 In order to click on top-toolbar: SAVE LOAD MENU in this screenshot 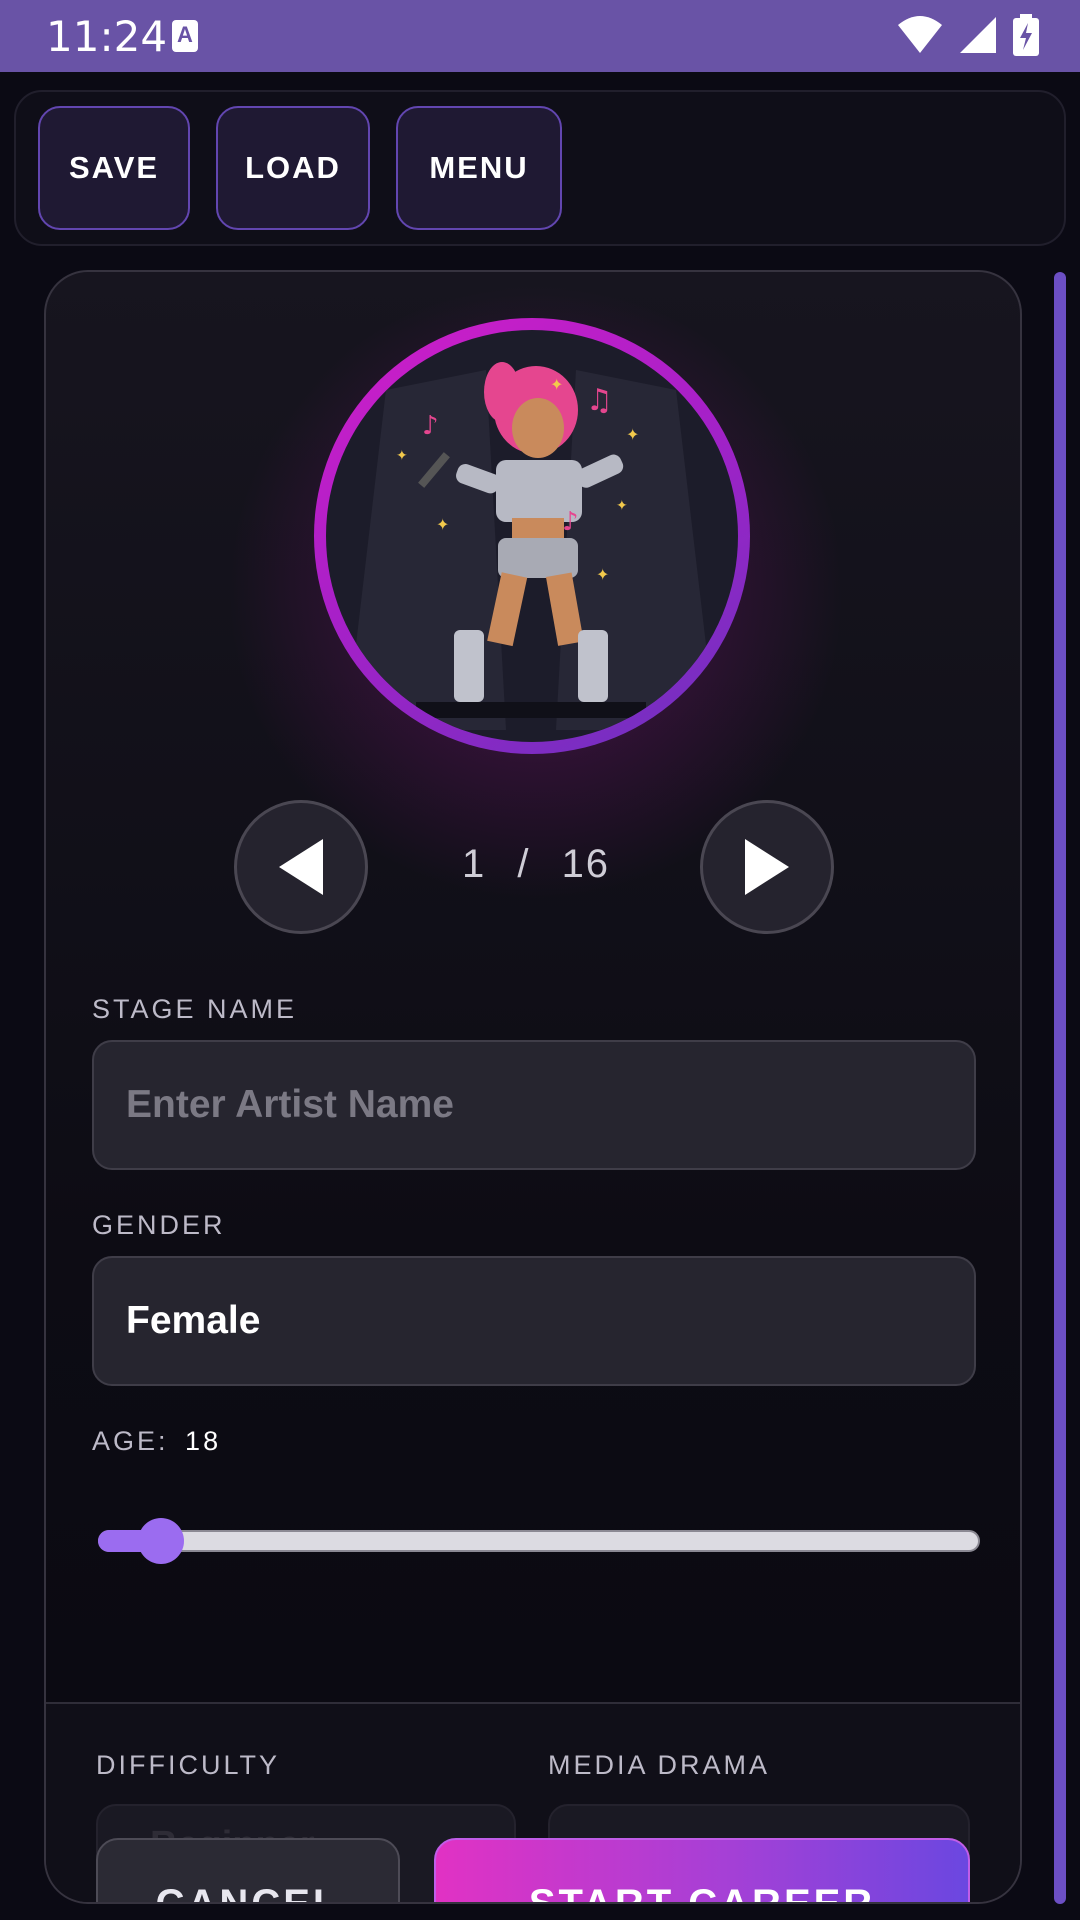, I will do `click(540, 168)`.